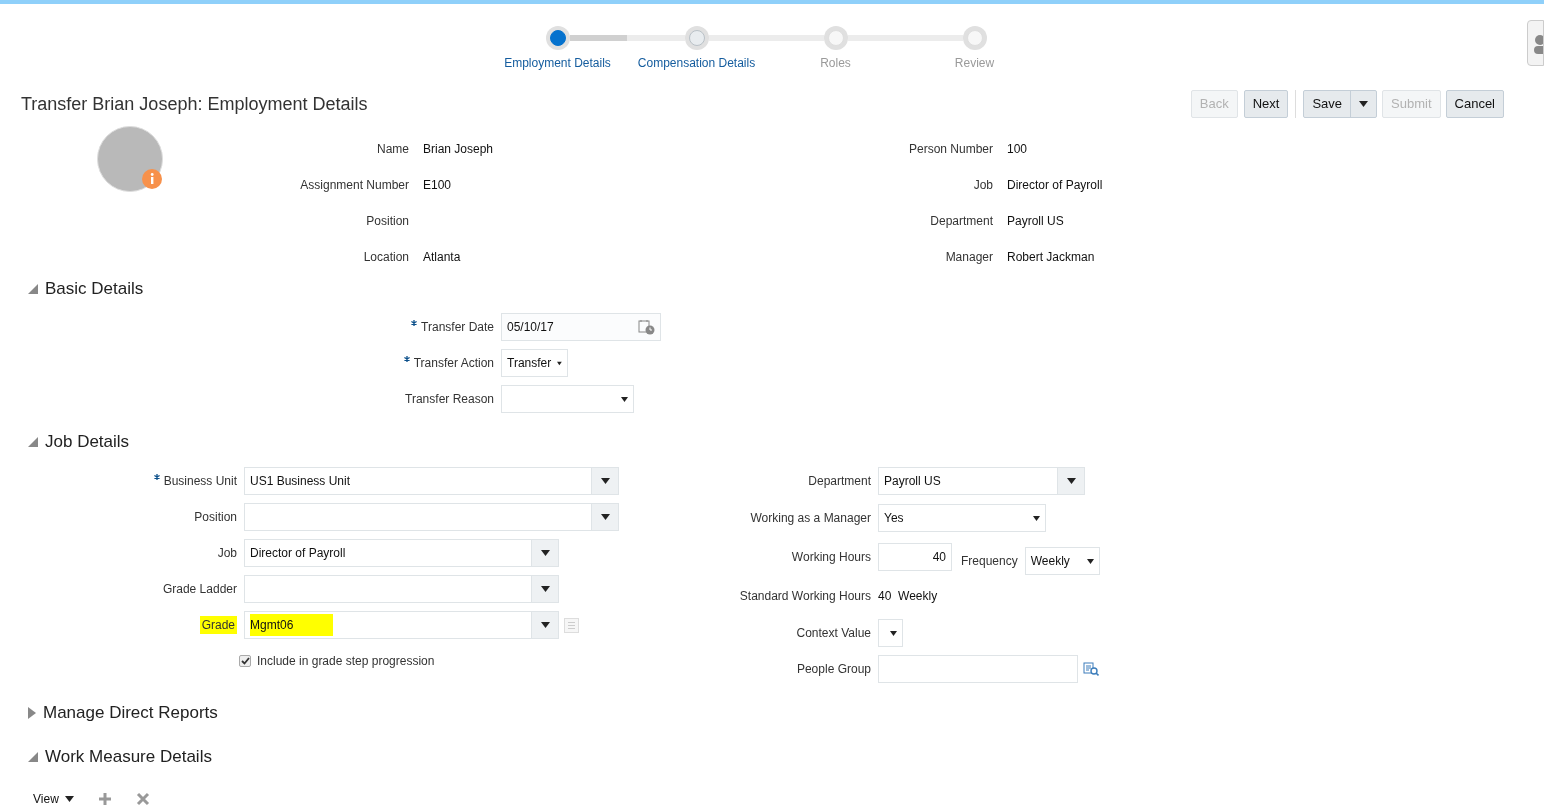 This screenshot has height=808, width=1544. Describe the element at coordinates (300, 481) in the screenshot. I see `field-value: US1 Business Unit` at that location.